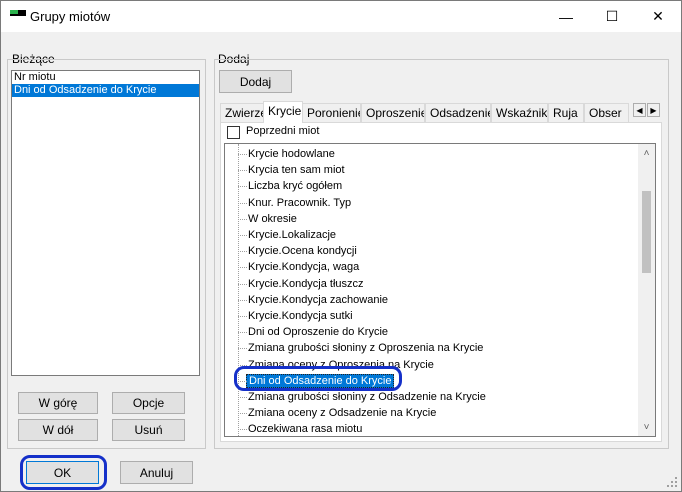 The width and height of the screenshot is (682, 492). I want to click on tree-item: Knur. Pracownik. Typ, so click(295, 203).